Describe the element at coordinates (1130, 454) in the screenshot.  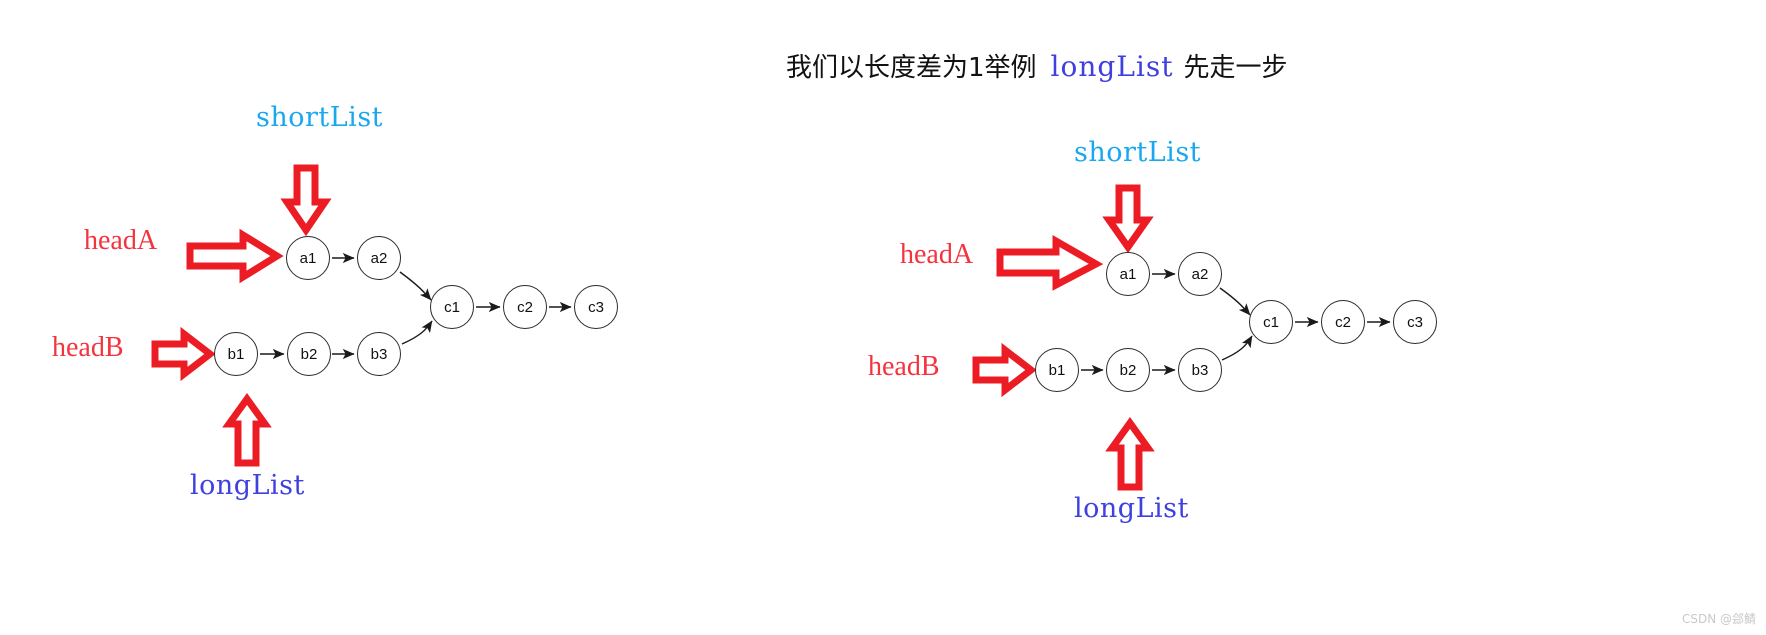
I see `right-longlist-pointer-arrow` at that location.